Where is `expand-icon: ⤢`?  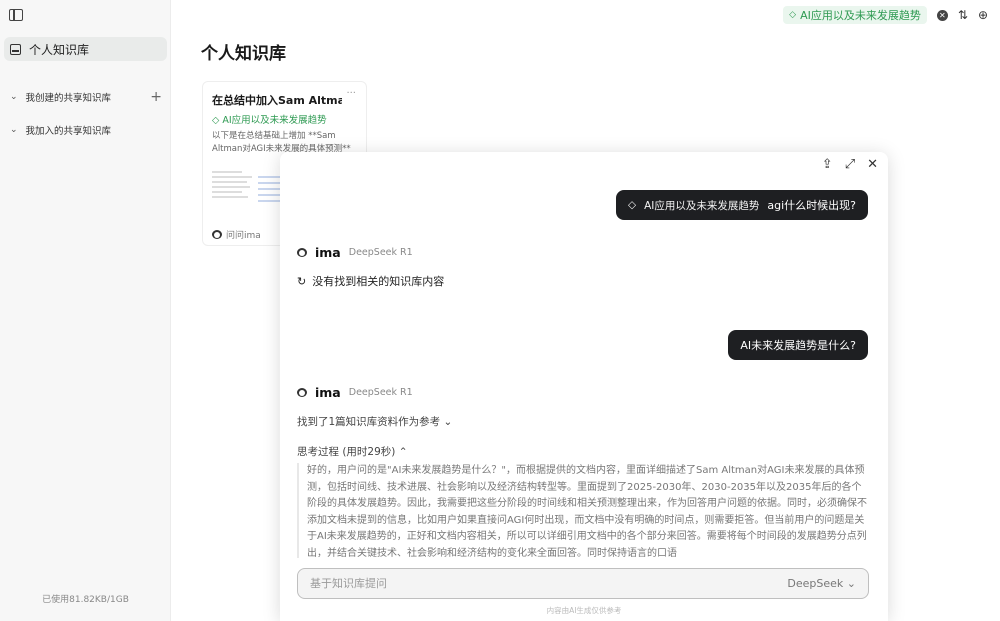
expand-icon: ⤢ is located at coordinates (850, 164).